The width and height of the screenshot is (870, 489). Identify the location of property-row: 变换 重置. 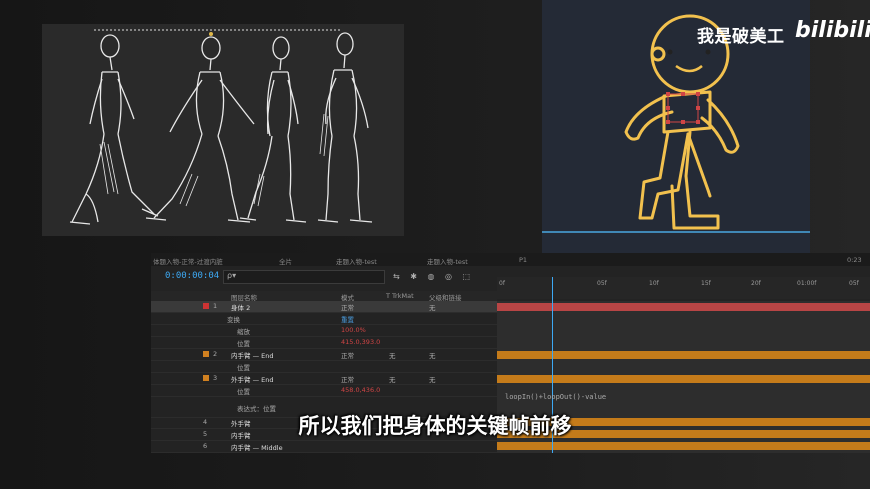
(324, 319).